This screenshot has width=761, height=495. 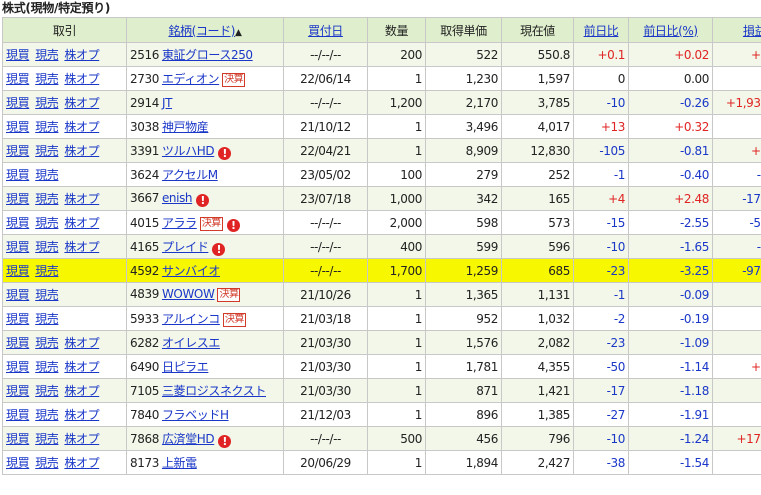 I want to click on stock-name-link: WOWOW, so click(x=188, y=294).